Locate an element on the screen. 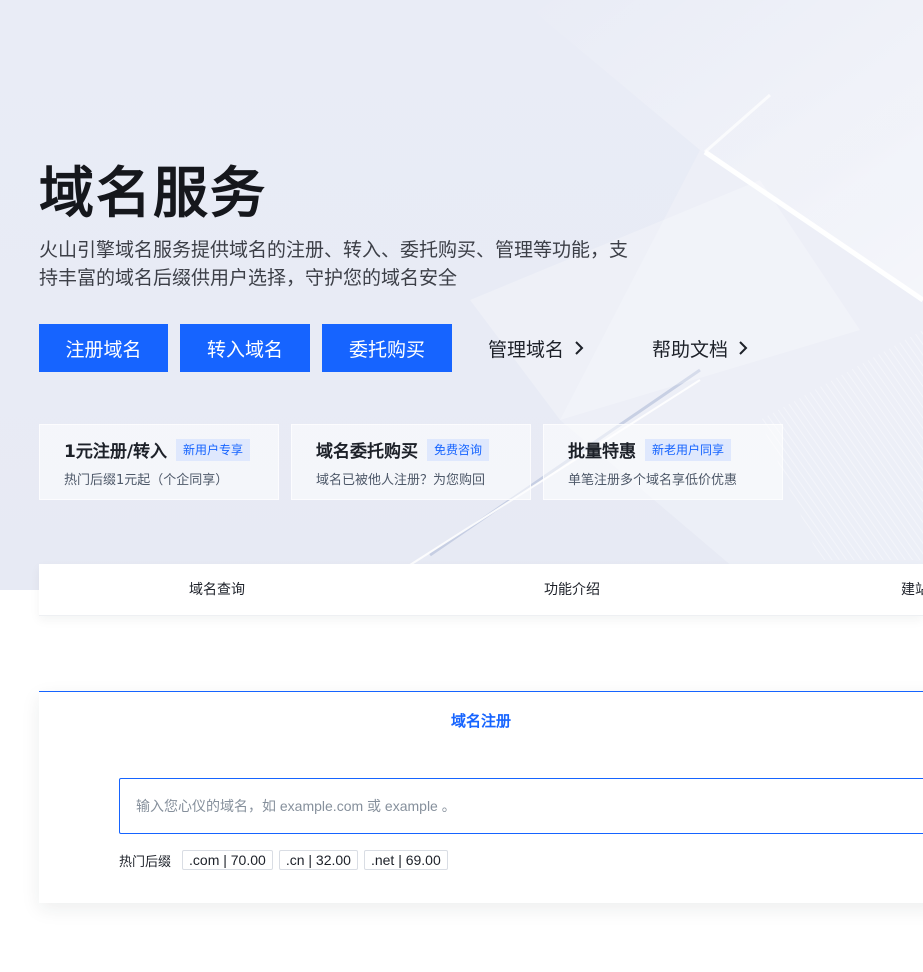 Image resolution: width=923 pixels, height=972 pixels. promo-card-entrust: 域名委托购买 免费咨询 域名已被他人注册？为您购回 is located at coordinates (411, 462).